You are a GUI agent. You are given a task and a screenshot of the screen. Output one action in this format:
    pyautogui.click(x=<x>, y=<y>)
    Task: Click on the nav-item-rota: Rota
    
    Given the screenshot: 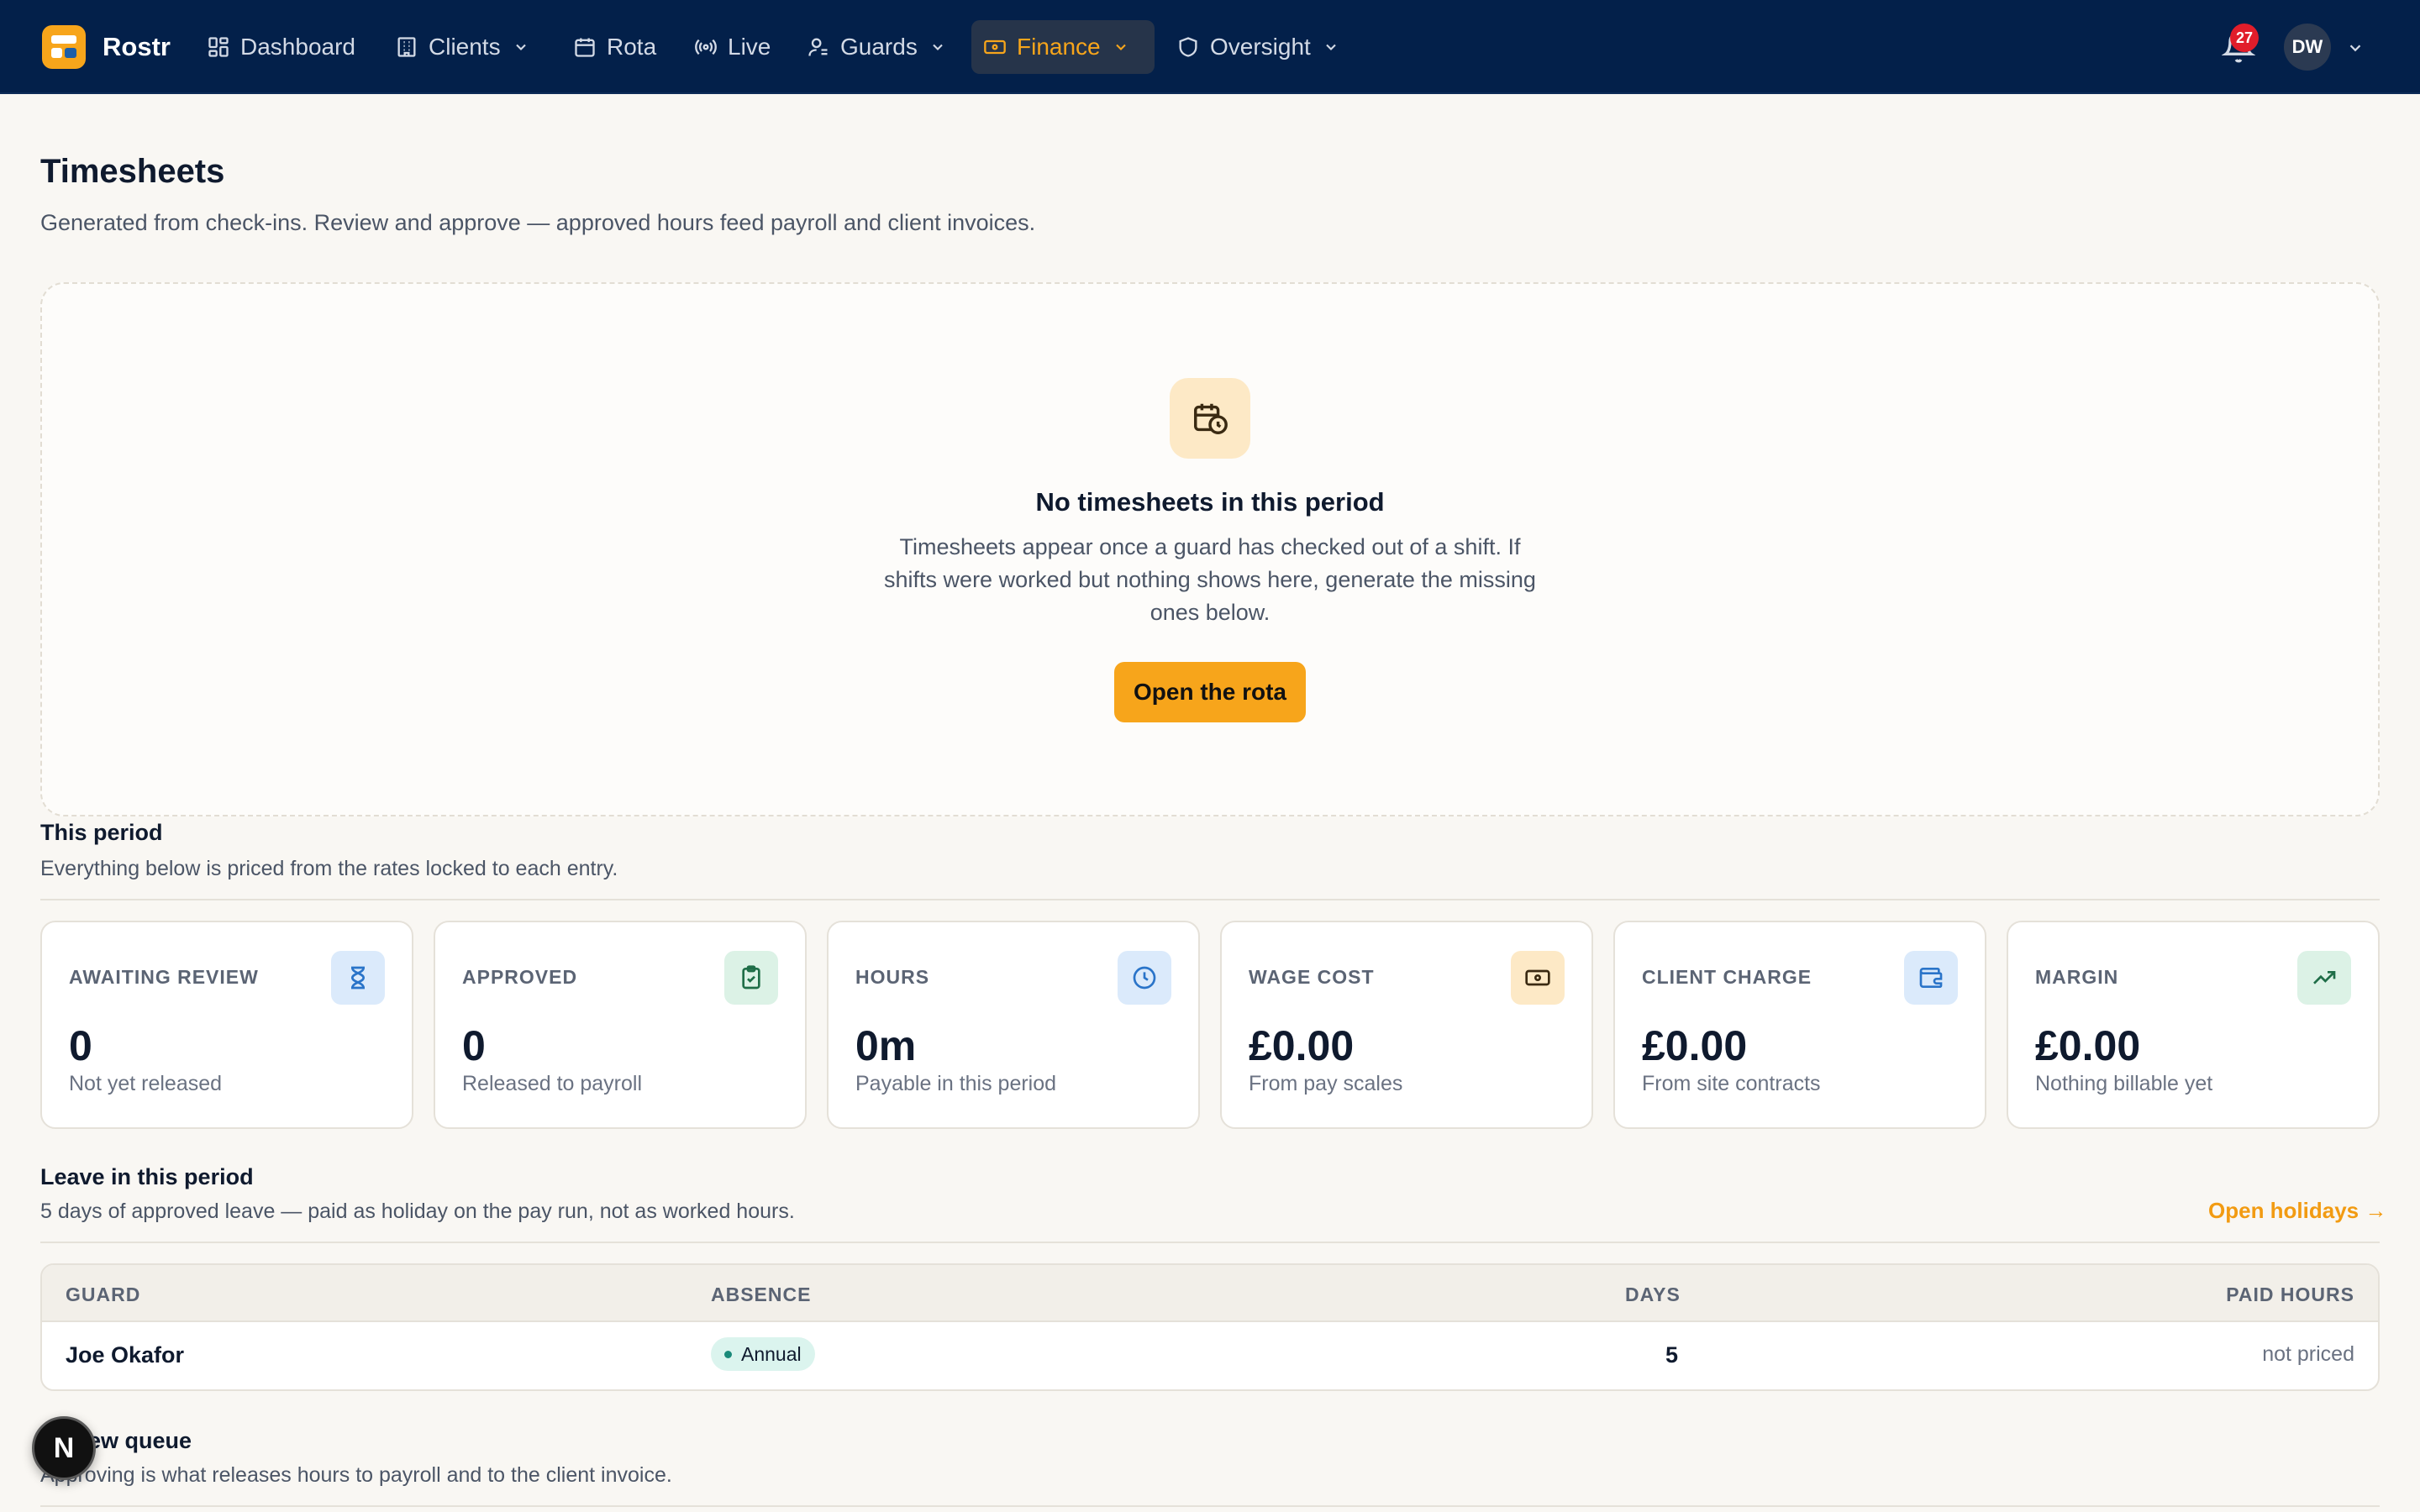 What is the action you would take?
    pyautogui.click(x=614, y=47)
    